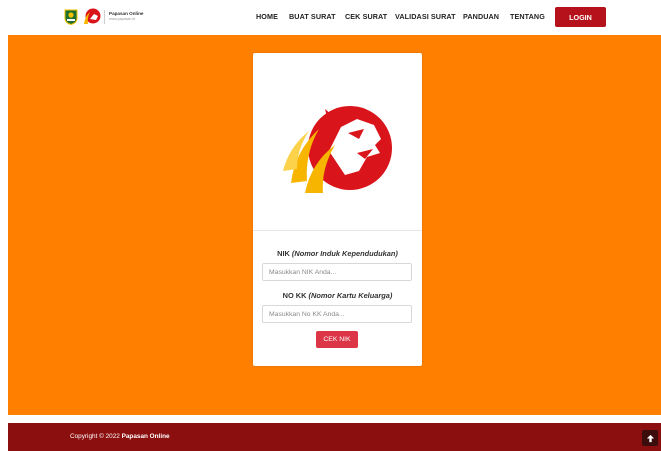  What do you see at coordinates (283, 253) in the screenshot?
I see `nik-label-text: NIK` at bounding box center [283, 253].